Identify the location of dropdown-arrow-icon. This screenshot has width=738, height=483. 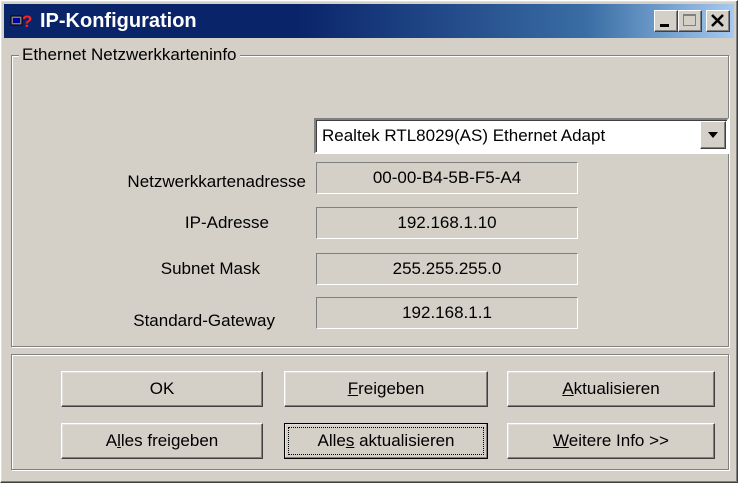
(713, 135).